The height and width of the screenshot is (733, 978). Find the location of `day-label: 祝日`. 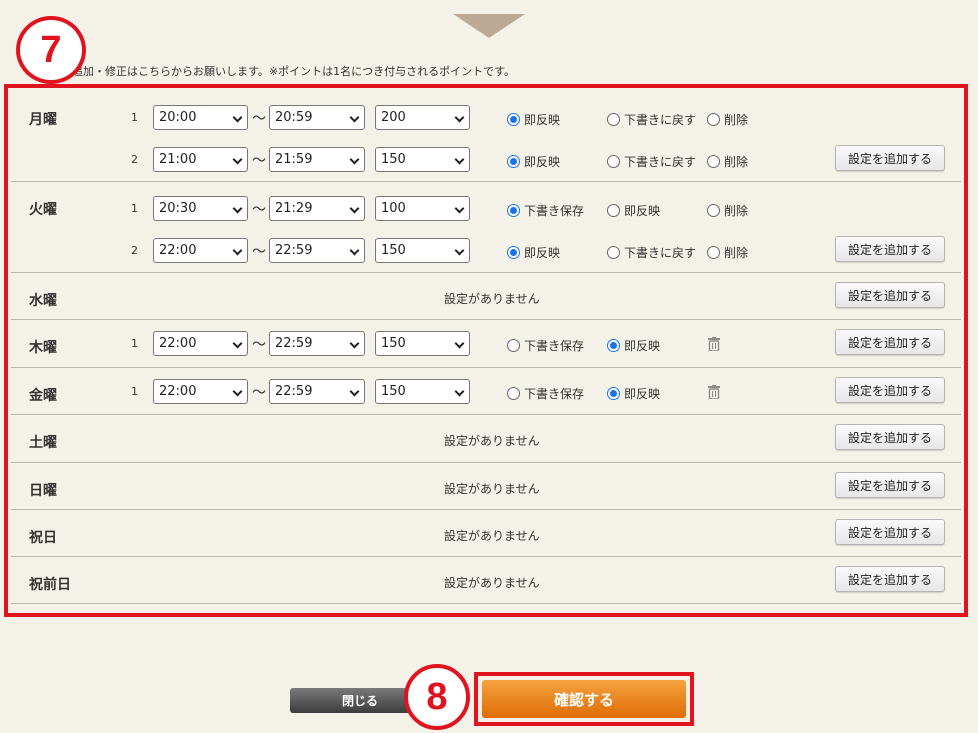

day-label: 祝日 is located at coordinates (43, 538).